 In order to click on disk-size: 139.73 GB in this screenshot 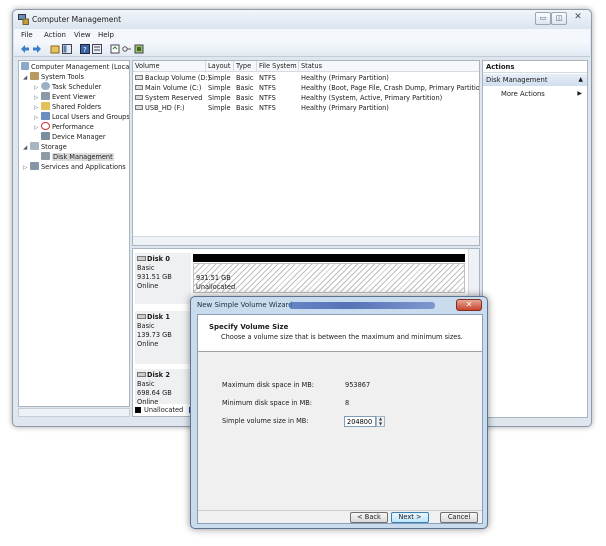, I will do `click(154, 335)`.